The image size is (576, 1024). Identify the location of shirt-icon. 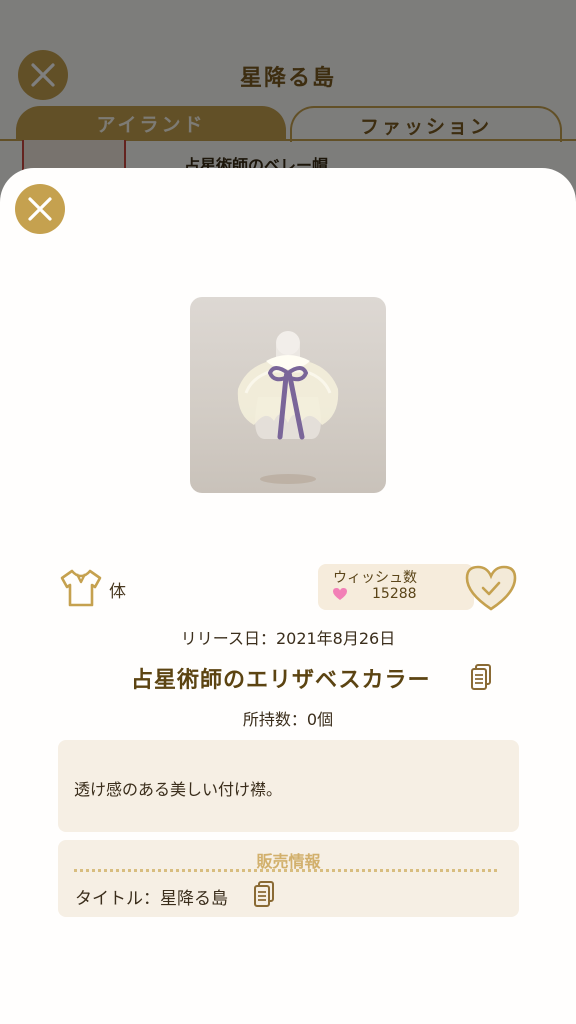
(81, 588).